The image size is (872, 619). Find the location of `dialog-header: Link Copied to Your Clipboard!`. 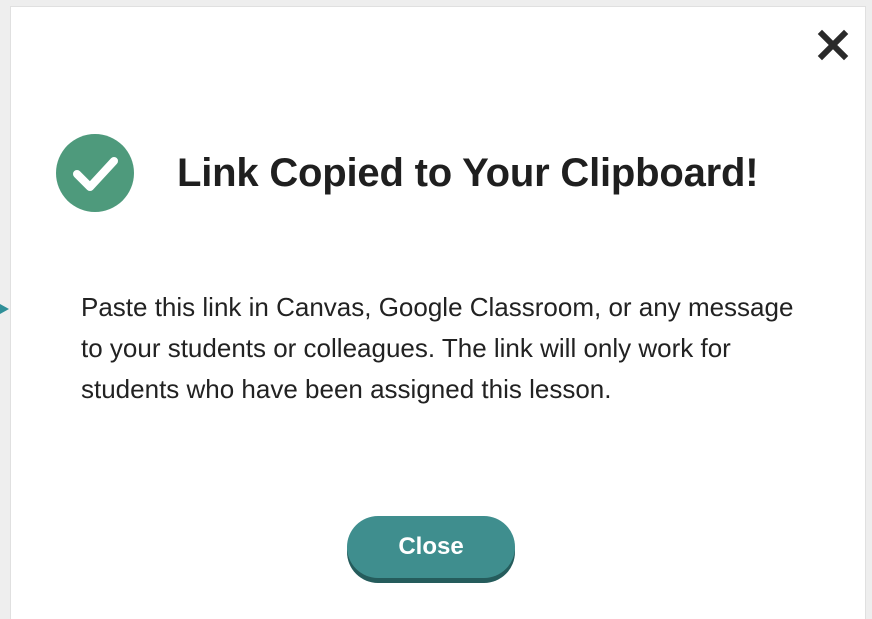

dialog-header: Link Copied to Your Clipboard! is located at coordinates (407, 173).